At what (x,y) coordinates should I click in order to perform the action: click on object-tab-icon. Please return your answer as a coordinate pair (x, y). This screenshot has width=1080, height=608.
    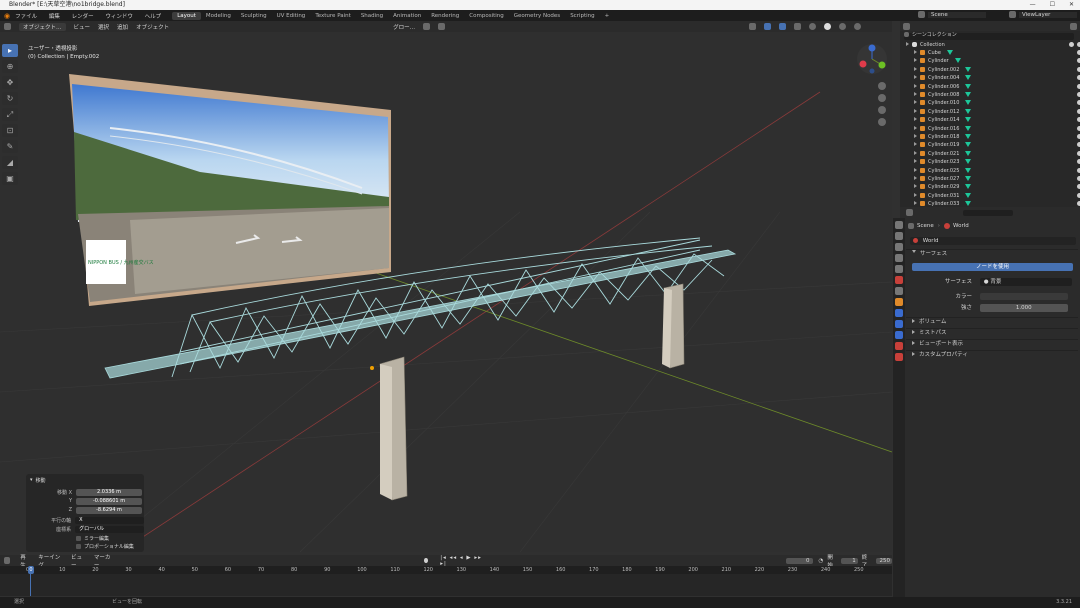
    Looking at the image, I should click on (899, 302).